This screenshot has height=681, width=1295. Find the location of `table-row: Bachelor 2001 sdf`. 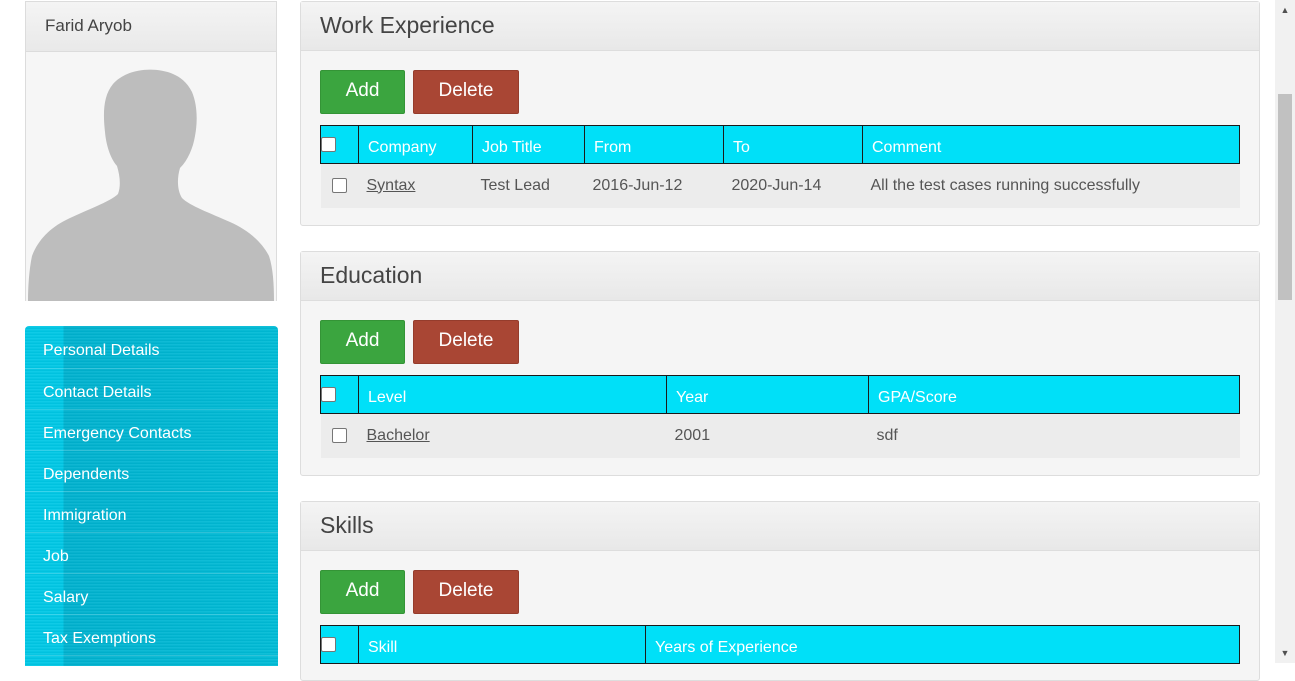

table-row: Bachelor 2001 sdf is located at coordinates (780, 435).